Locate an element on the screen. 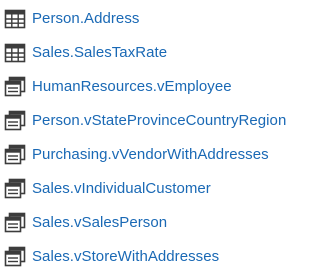  object-item-sales-vstorewithaddresses: Sales.vStoreWithAddresses is located at coordinates (111, 257).